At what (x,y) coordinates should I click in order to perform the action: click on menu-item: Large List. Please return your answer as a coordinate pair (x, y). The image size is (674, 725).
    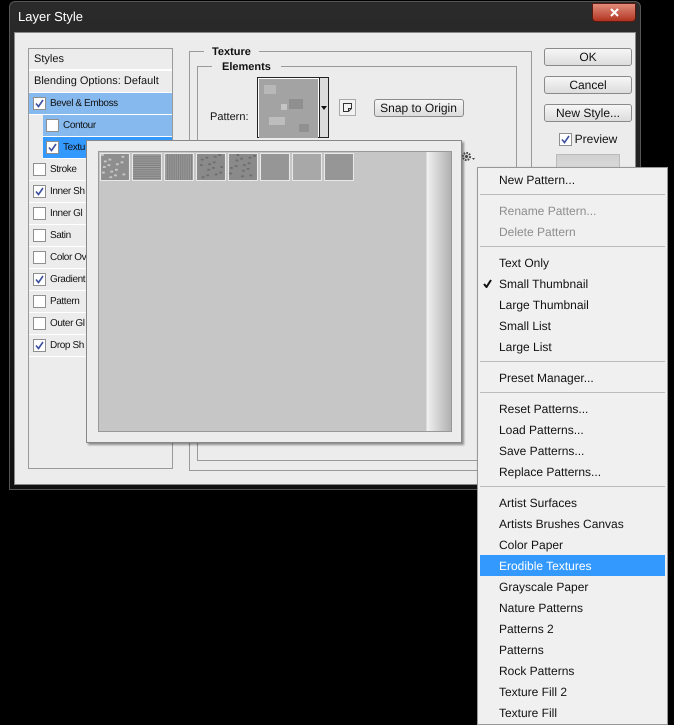
    Looking at the image, I should click on (572, 346).